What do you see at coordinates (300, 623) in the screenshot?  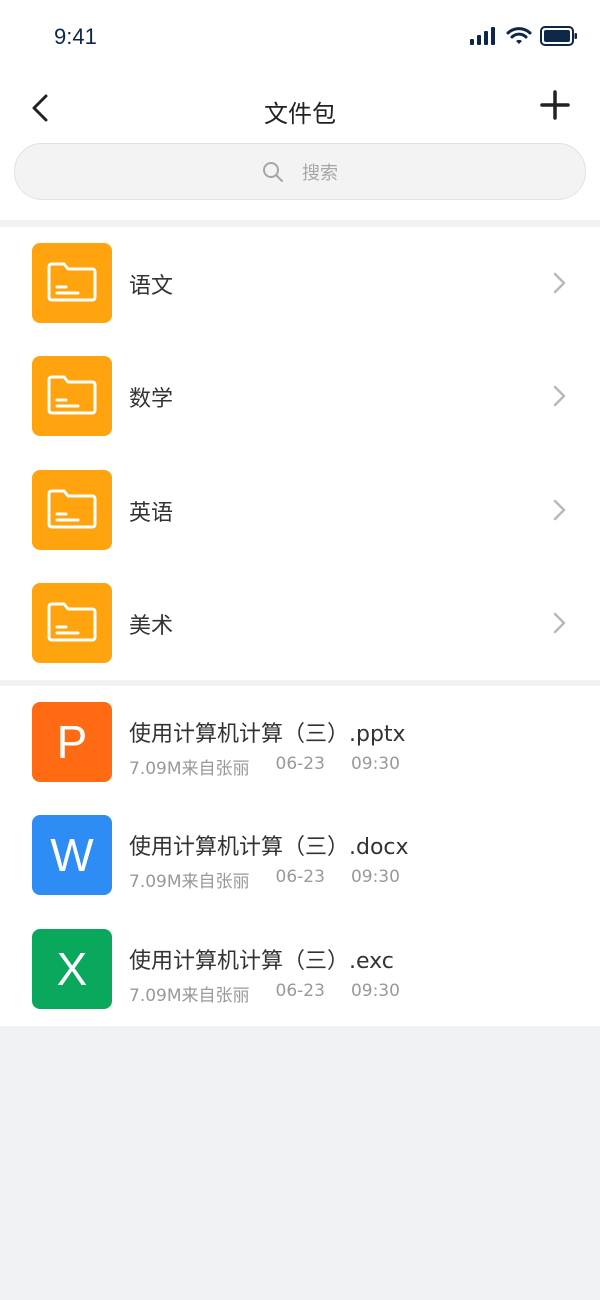 I see `folder-item: 美术` at bounding box center [300, 623].